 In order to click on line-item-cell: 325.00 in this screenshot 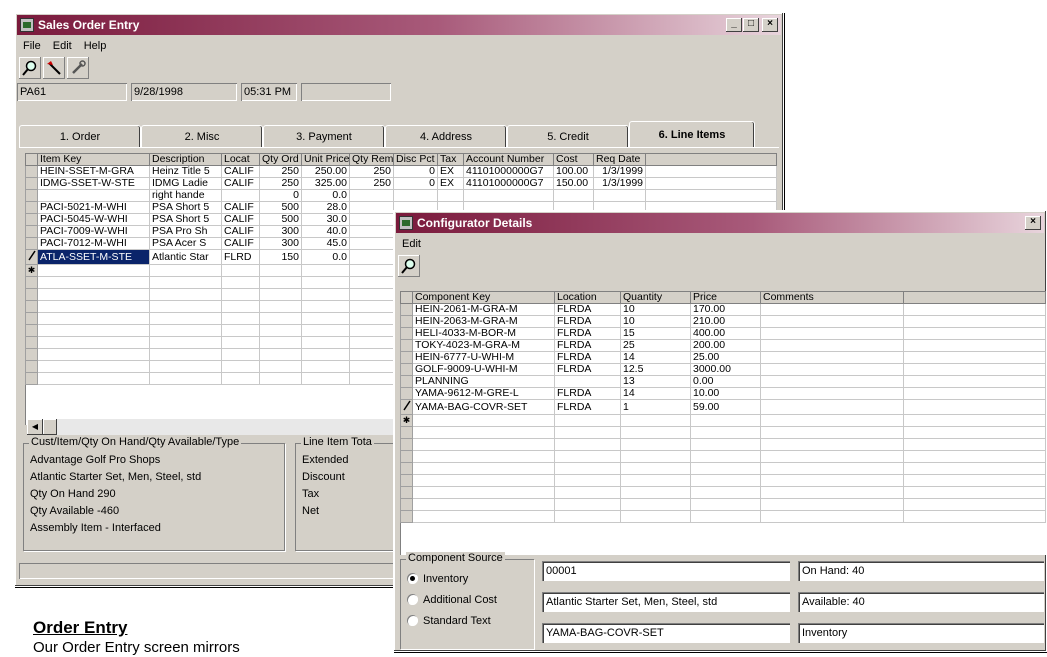, I will do `click(325, 183)`.